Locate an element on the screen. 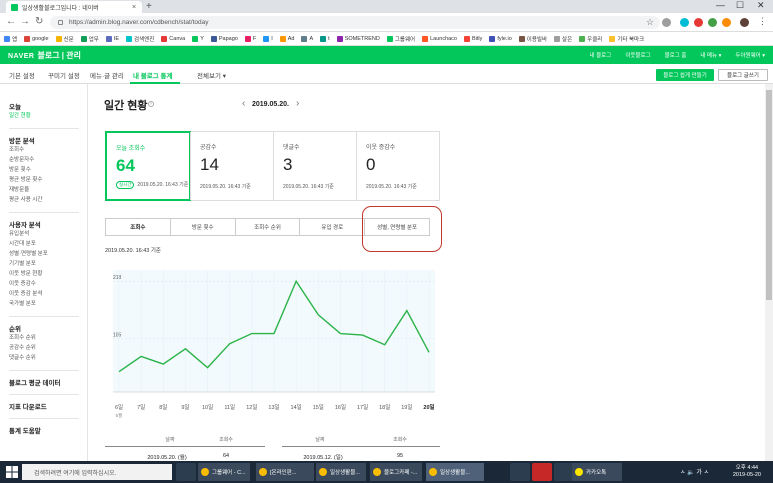 The width and height of the screenshot is (773, 483). next-date-icon: › is located at coordinates (297, 103).